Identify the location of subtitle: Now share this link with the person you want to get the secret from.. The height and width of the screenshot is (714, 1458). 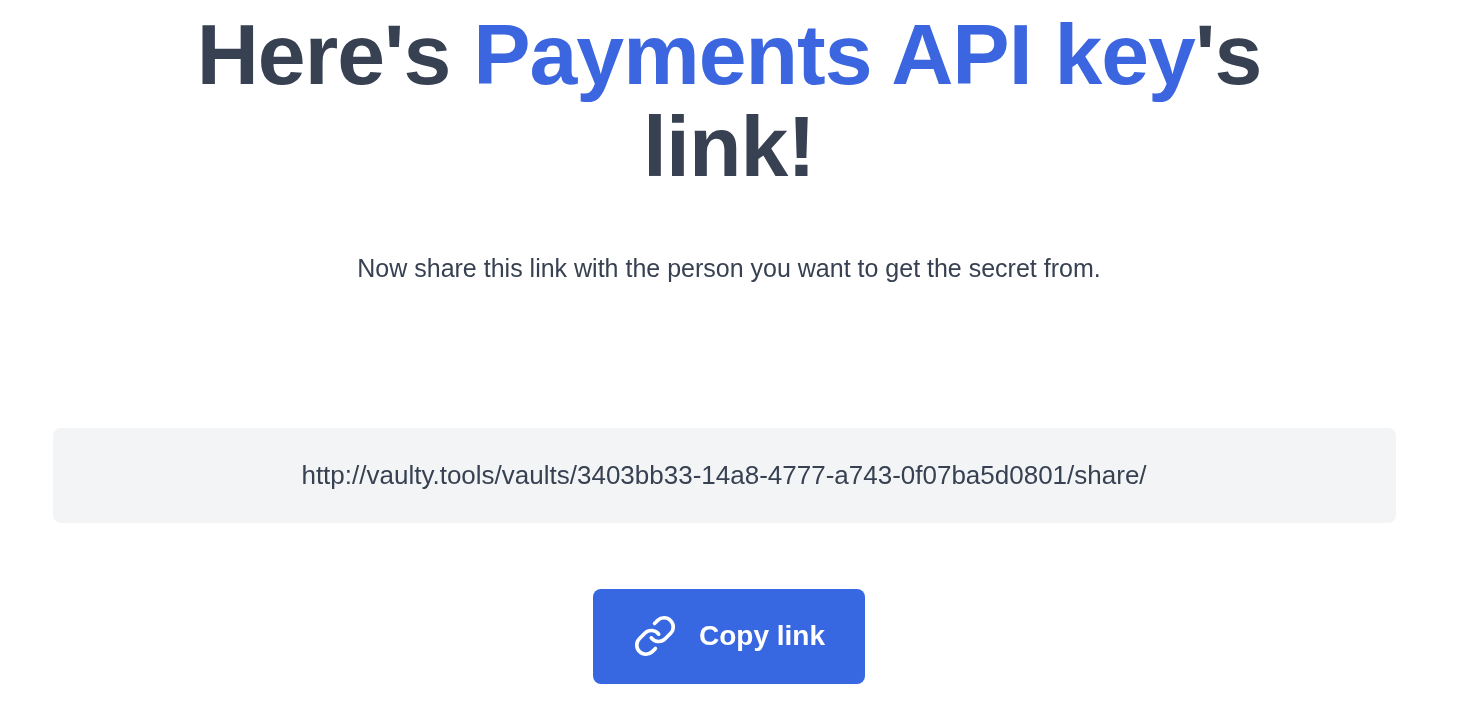
(729, 268).